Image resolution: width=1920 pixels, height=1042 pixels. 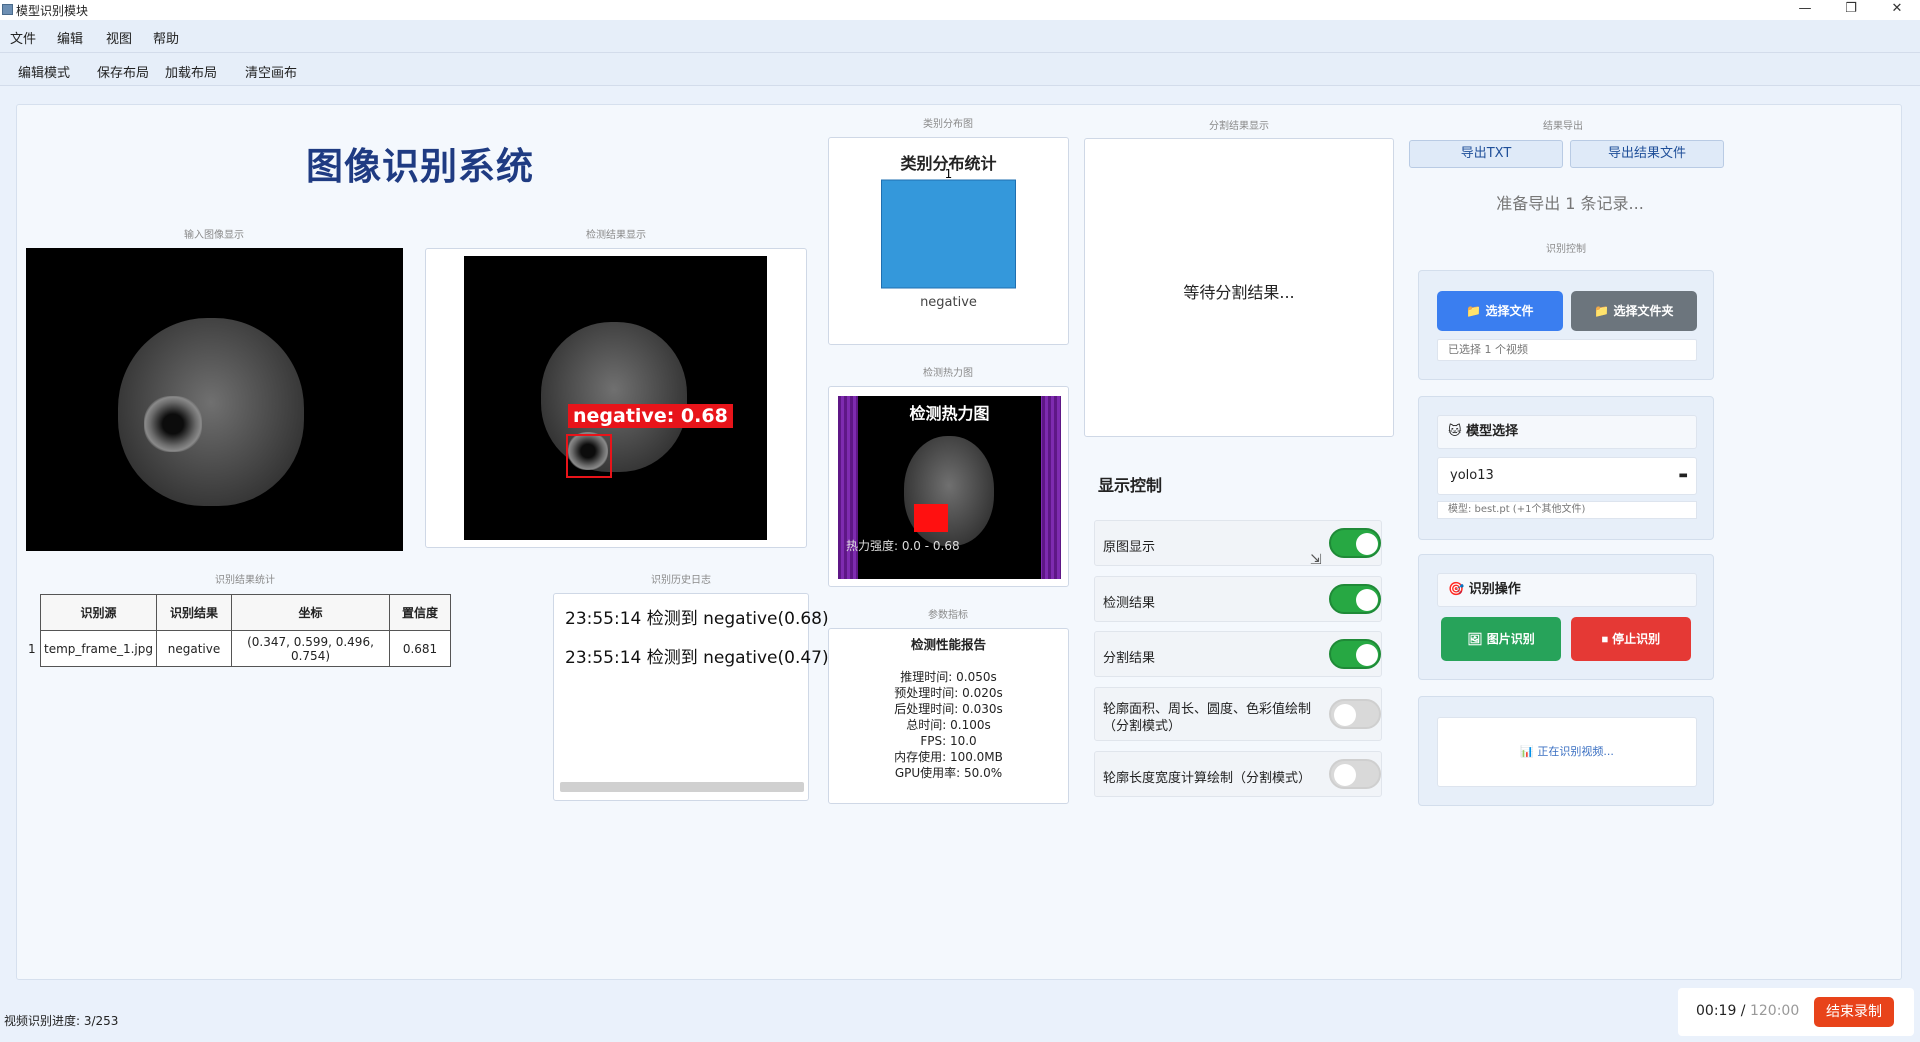 I want to click on recording-panel: 00:19 / 120:00 结束录制, so click(x=1796, y=1012).